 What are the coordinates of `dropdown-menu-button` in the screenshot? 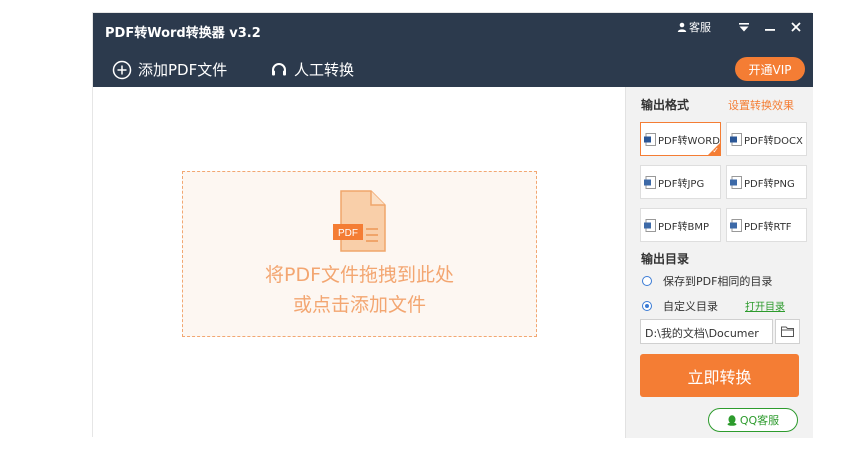 It's located at (744, 27).